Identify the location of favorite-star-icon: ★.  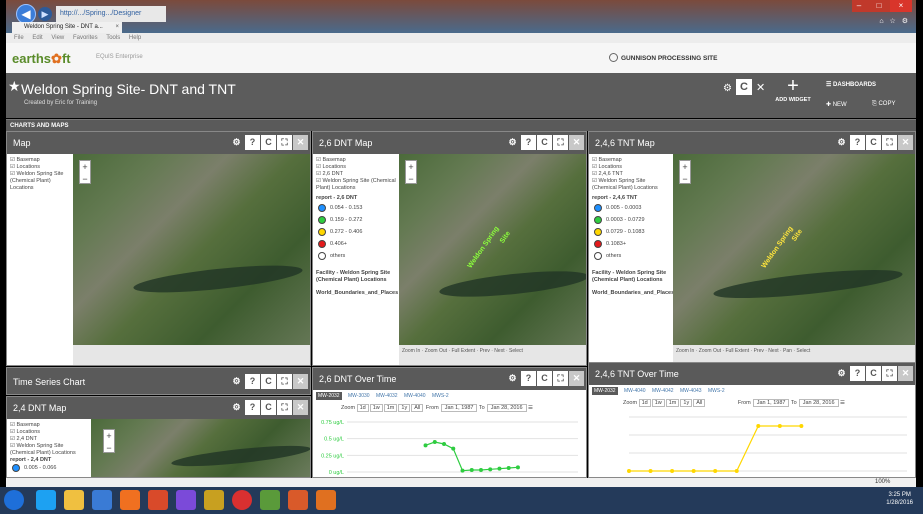
(14, 86).